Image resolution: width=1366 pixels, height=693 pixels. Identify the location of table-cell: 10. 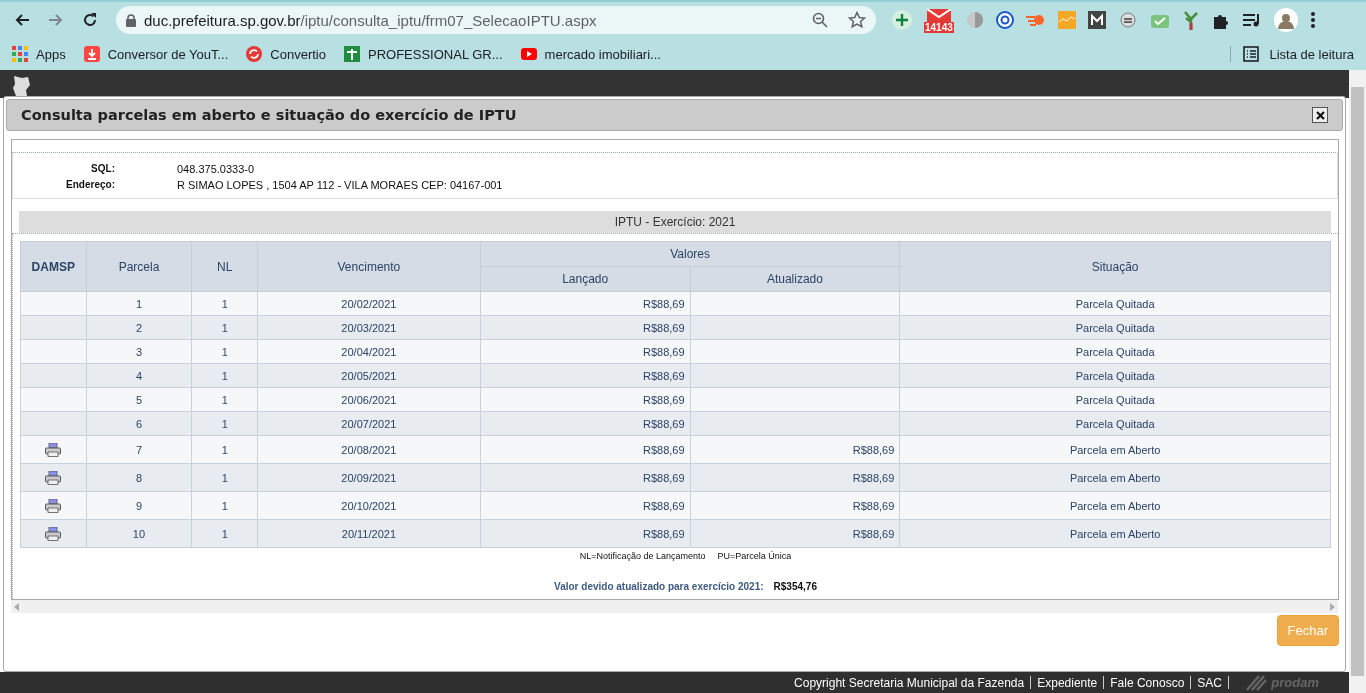
(139, 533).